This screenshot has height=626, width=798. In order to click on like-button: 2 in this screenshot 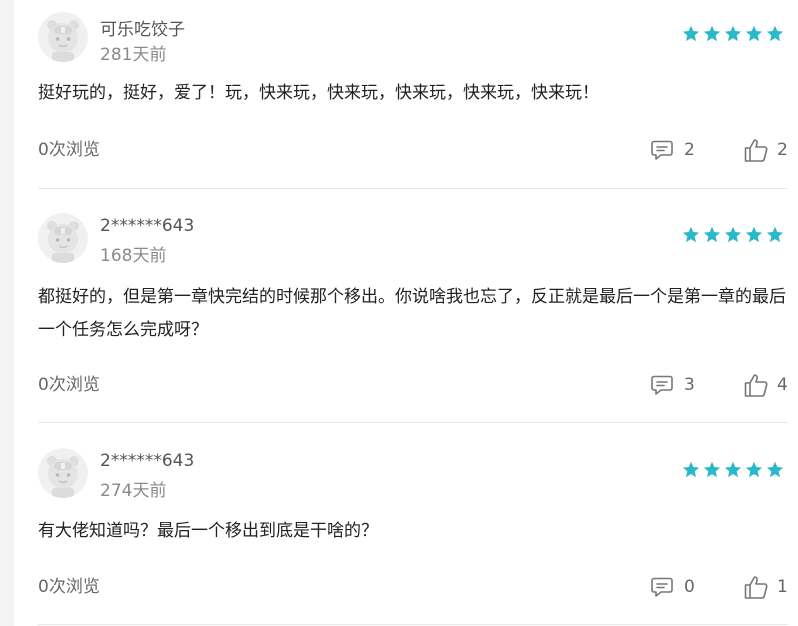, I will do `click(765, 150)`.